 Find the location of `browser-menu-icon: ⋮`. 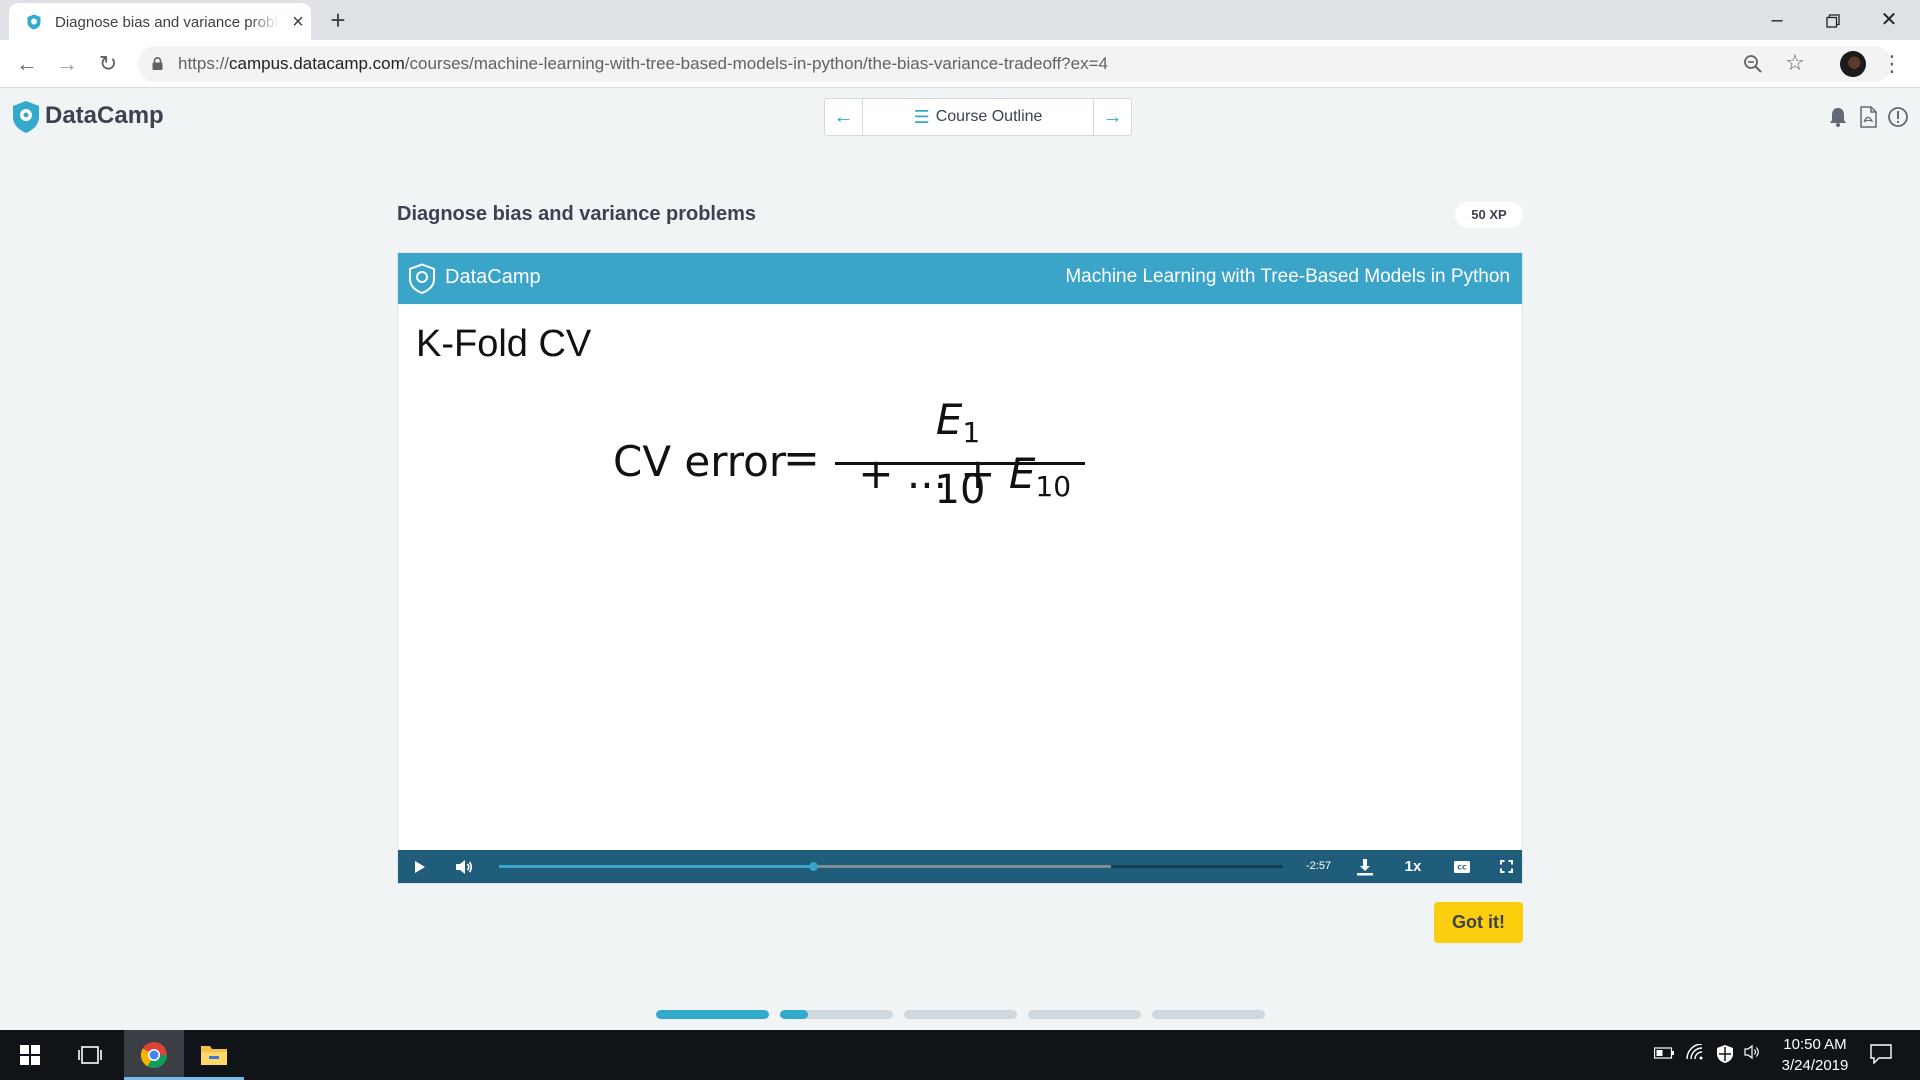

browser-menu-icon: ⋮ is located at coordinates (1892, 64).